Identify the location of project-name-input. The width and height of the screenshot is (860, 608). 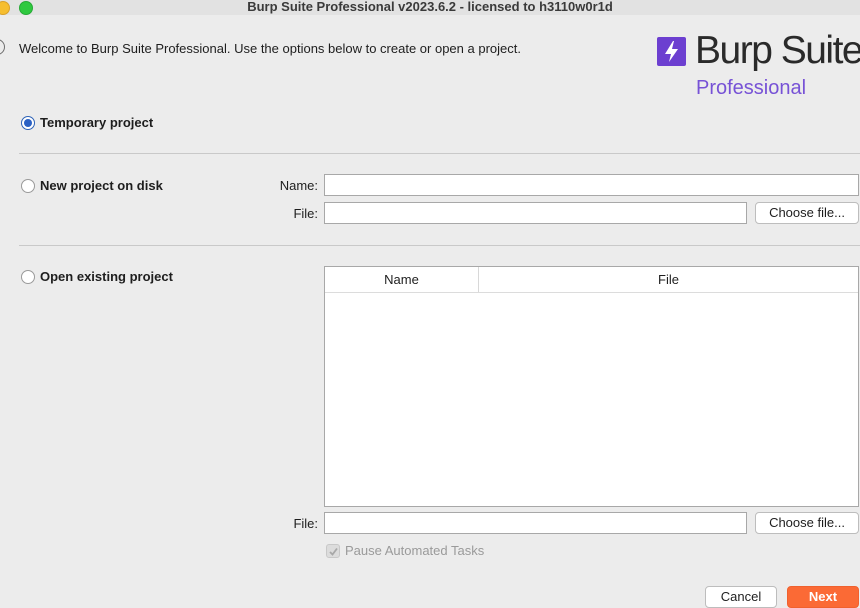
(591, 185).